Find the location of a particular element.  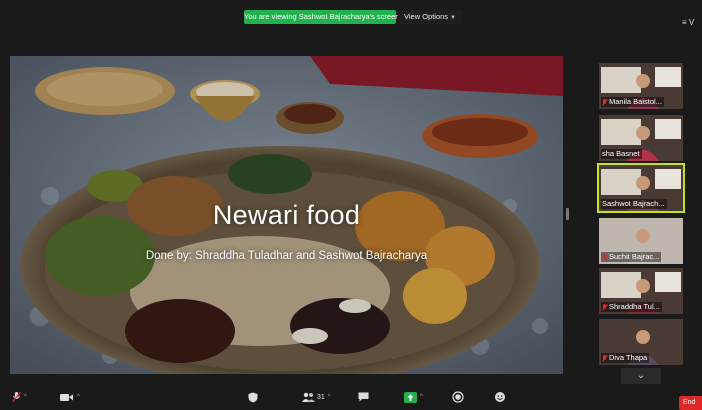

participant-name-label: Diva Thapa is located at coordinates (628, 357).